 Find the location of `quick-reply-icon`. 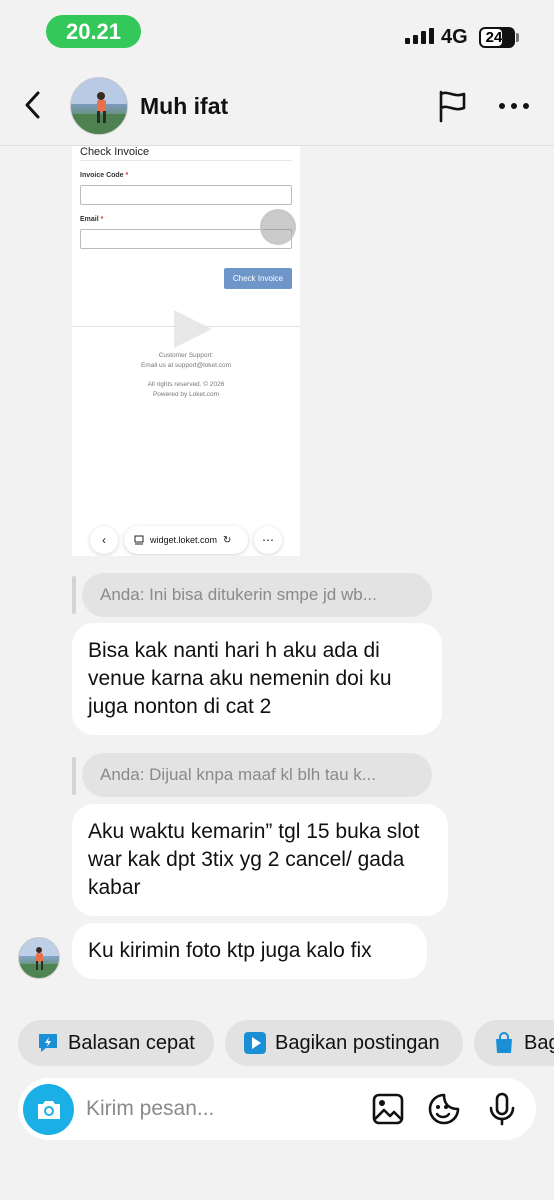

quick-reply-icon is located at coordinates (48, 1043).